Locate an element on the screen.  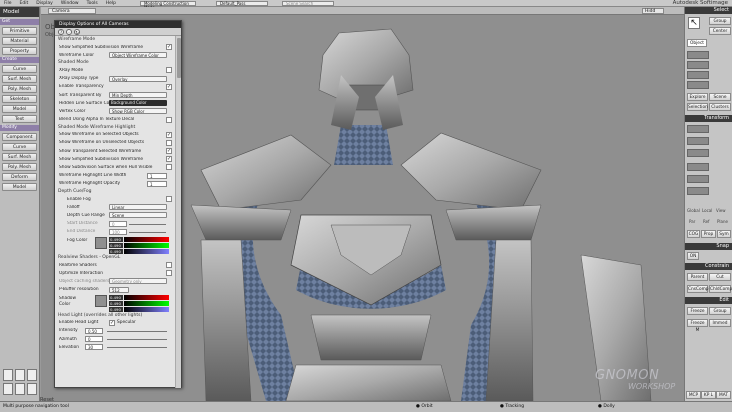
shading-mode-select: Hidd is located at coordinates (653, 11).